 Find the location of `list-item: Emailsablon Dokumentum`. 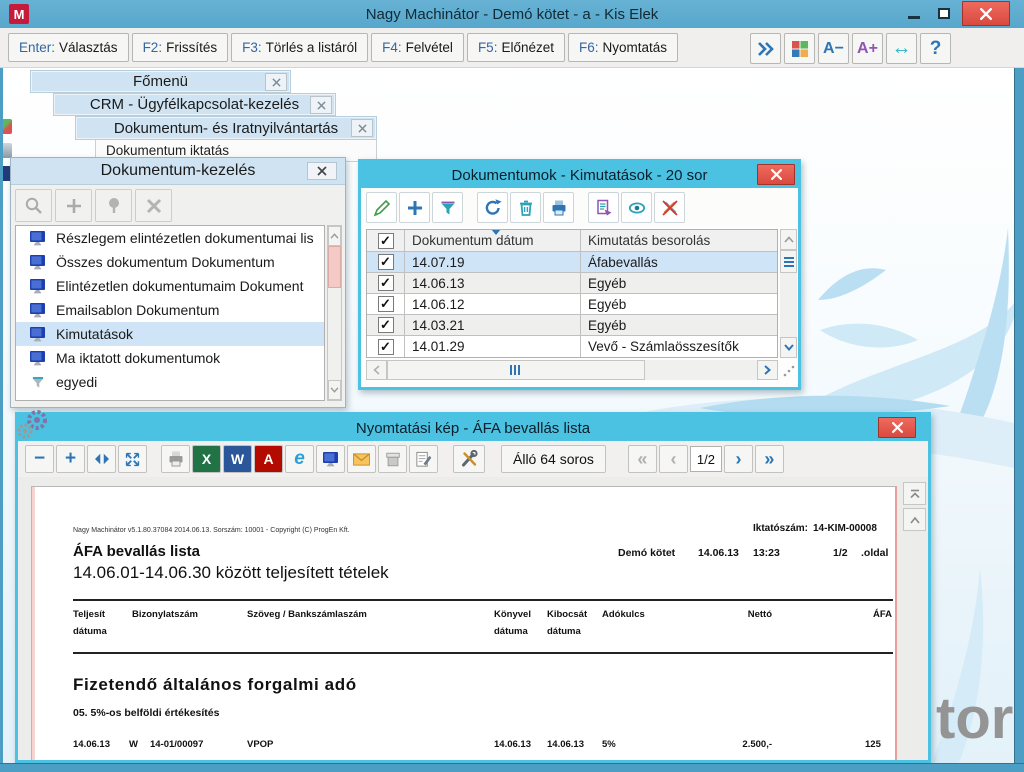

list-item: Emailsablon Dokumentum is located at coordinates (170, 310).